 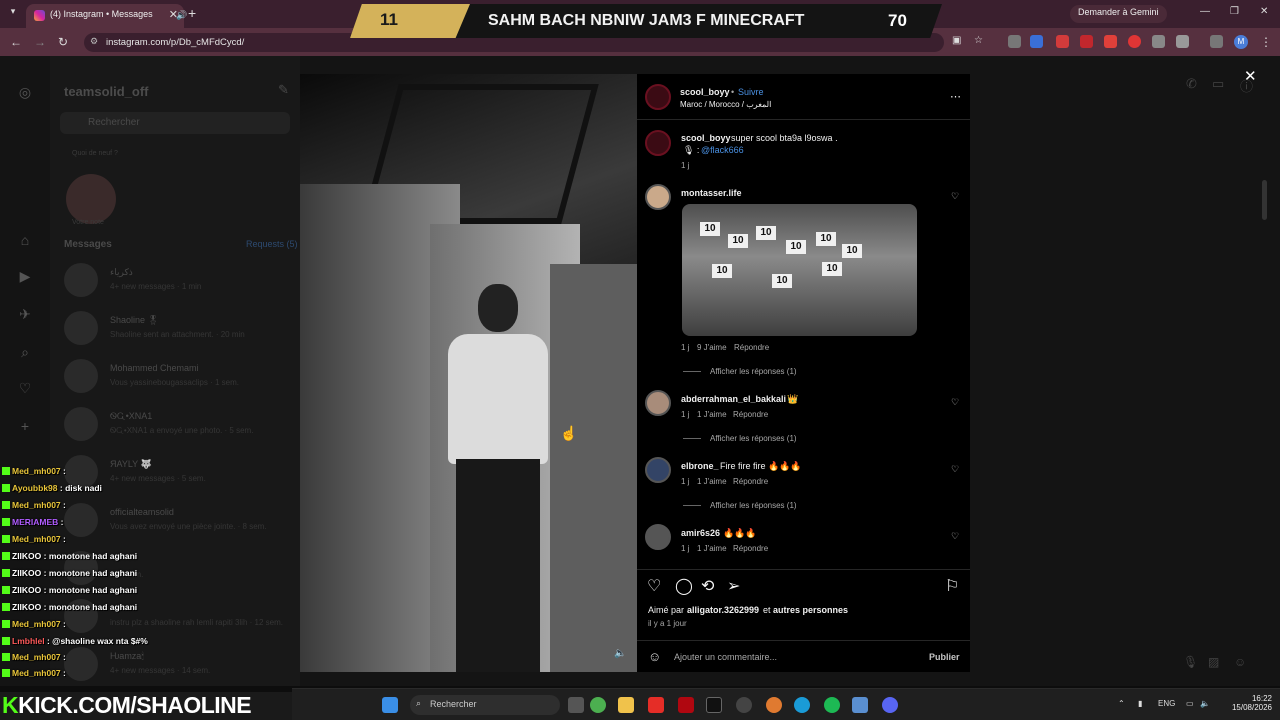 I want to click on more-options-icon: ⋯, so click(x=955, y=96).